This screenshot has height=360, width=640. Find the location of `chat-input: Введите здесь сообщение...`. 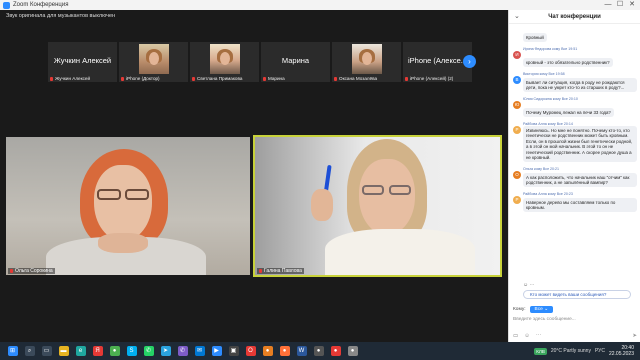

chat-input: Введите здесь сообщение... is located at coordinates (575, 323).